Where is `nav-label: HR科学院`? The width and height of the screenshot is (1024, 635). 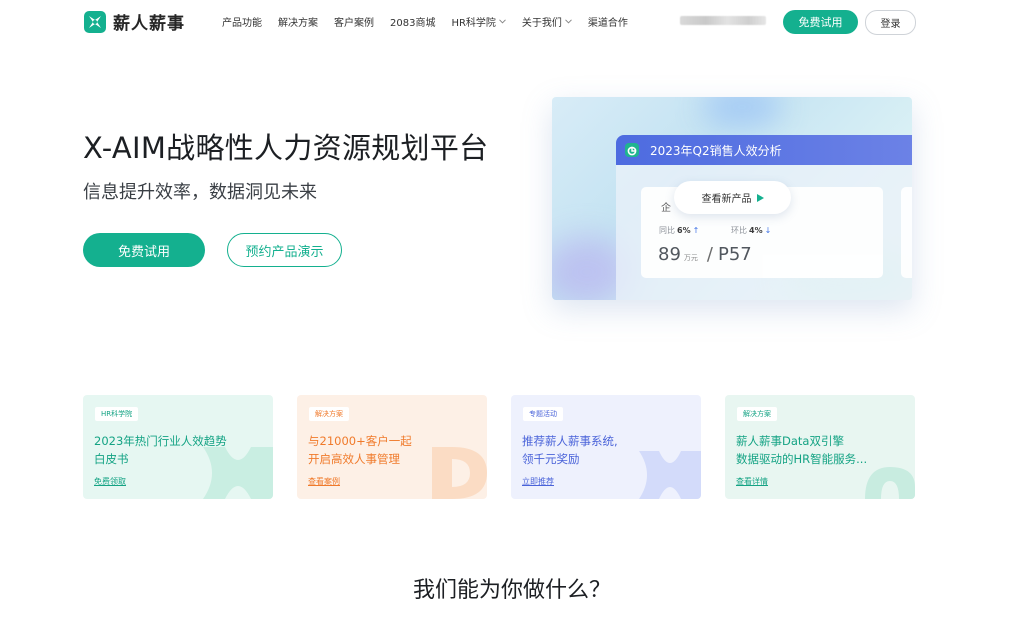
nav-label: HR科学院 is located at coordinates (473, 23).